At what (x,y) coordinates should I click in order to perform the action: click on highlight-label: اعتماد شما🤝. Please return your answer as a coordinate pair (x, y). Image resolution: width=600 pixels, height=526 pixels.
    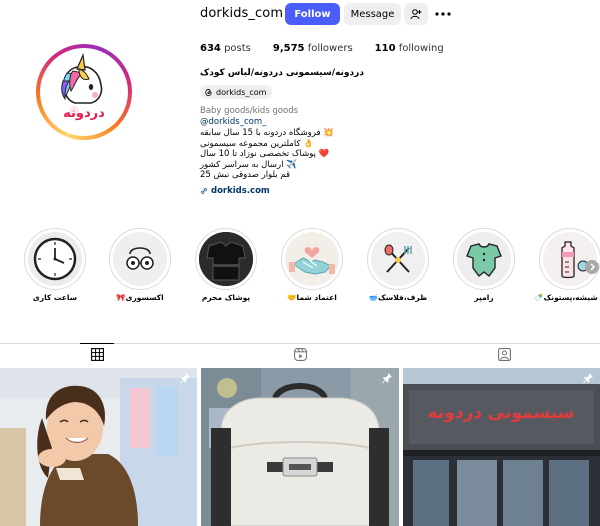
    Looking at the image, I should click on (312, 297).